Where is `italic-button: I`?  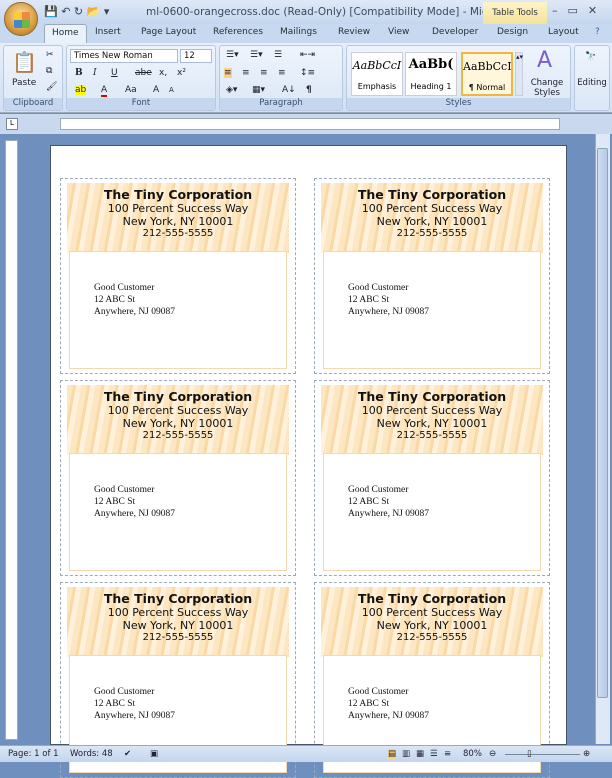 italic-button: I is located at coordinates (95, 73).